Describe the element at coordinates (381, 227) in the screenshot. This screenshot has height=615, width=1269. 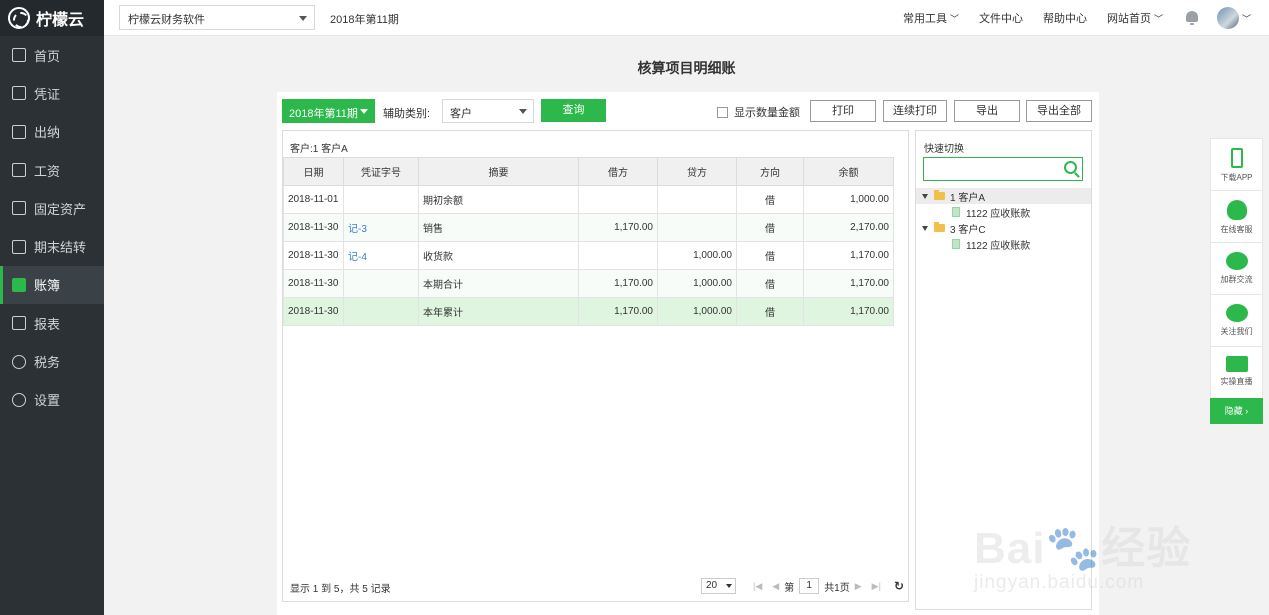
I see `voucher-cell: 记-3` at that location.